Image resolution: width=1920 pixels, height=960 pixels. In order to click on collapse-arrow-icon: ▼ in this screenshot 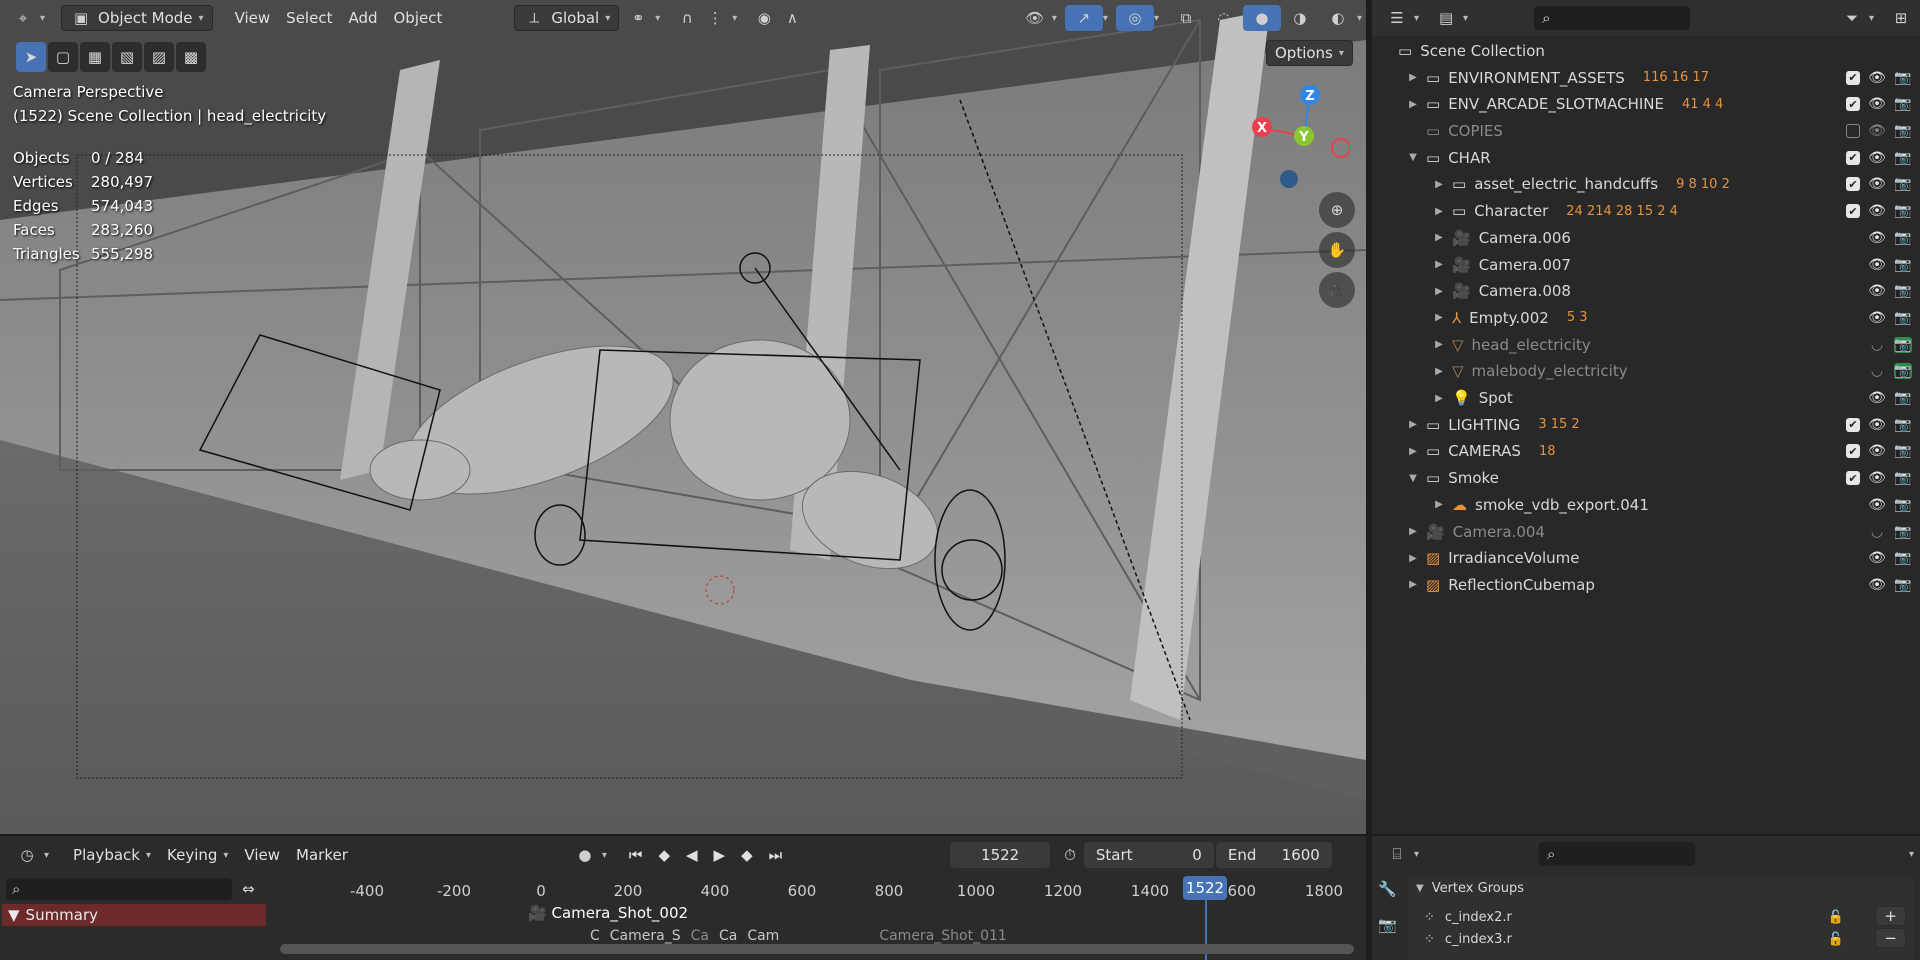, I will do `click(14, 915)`.